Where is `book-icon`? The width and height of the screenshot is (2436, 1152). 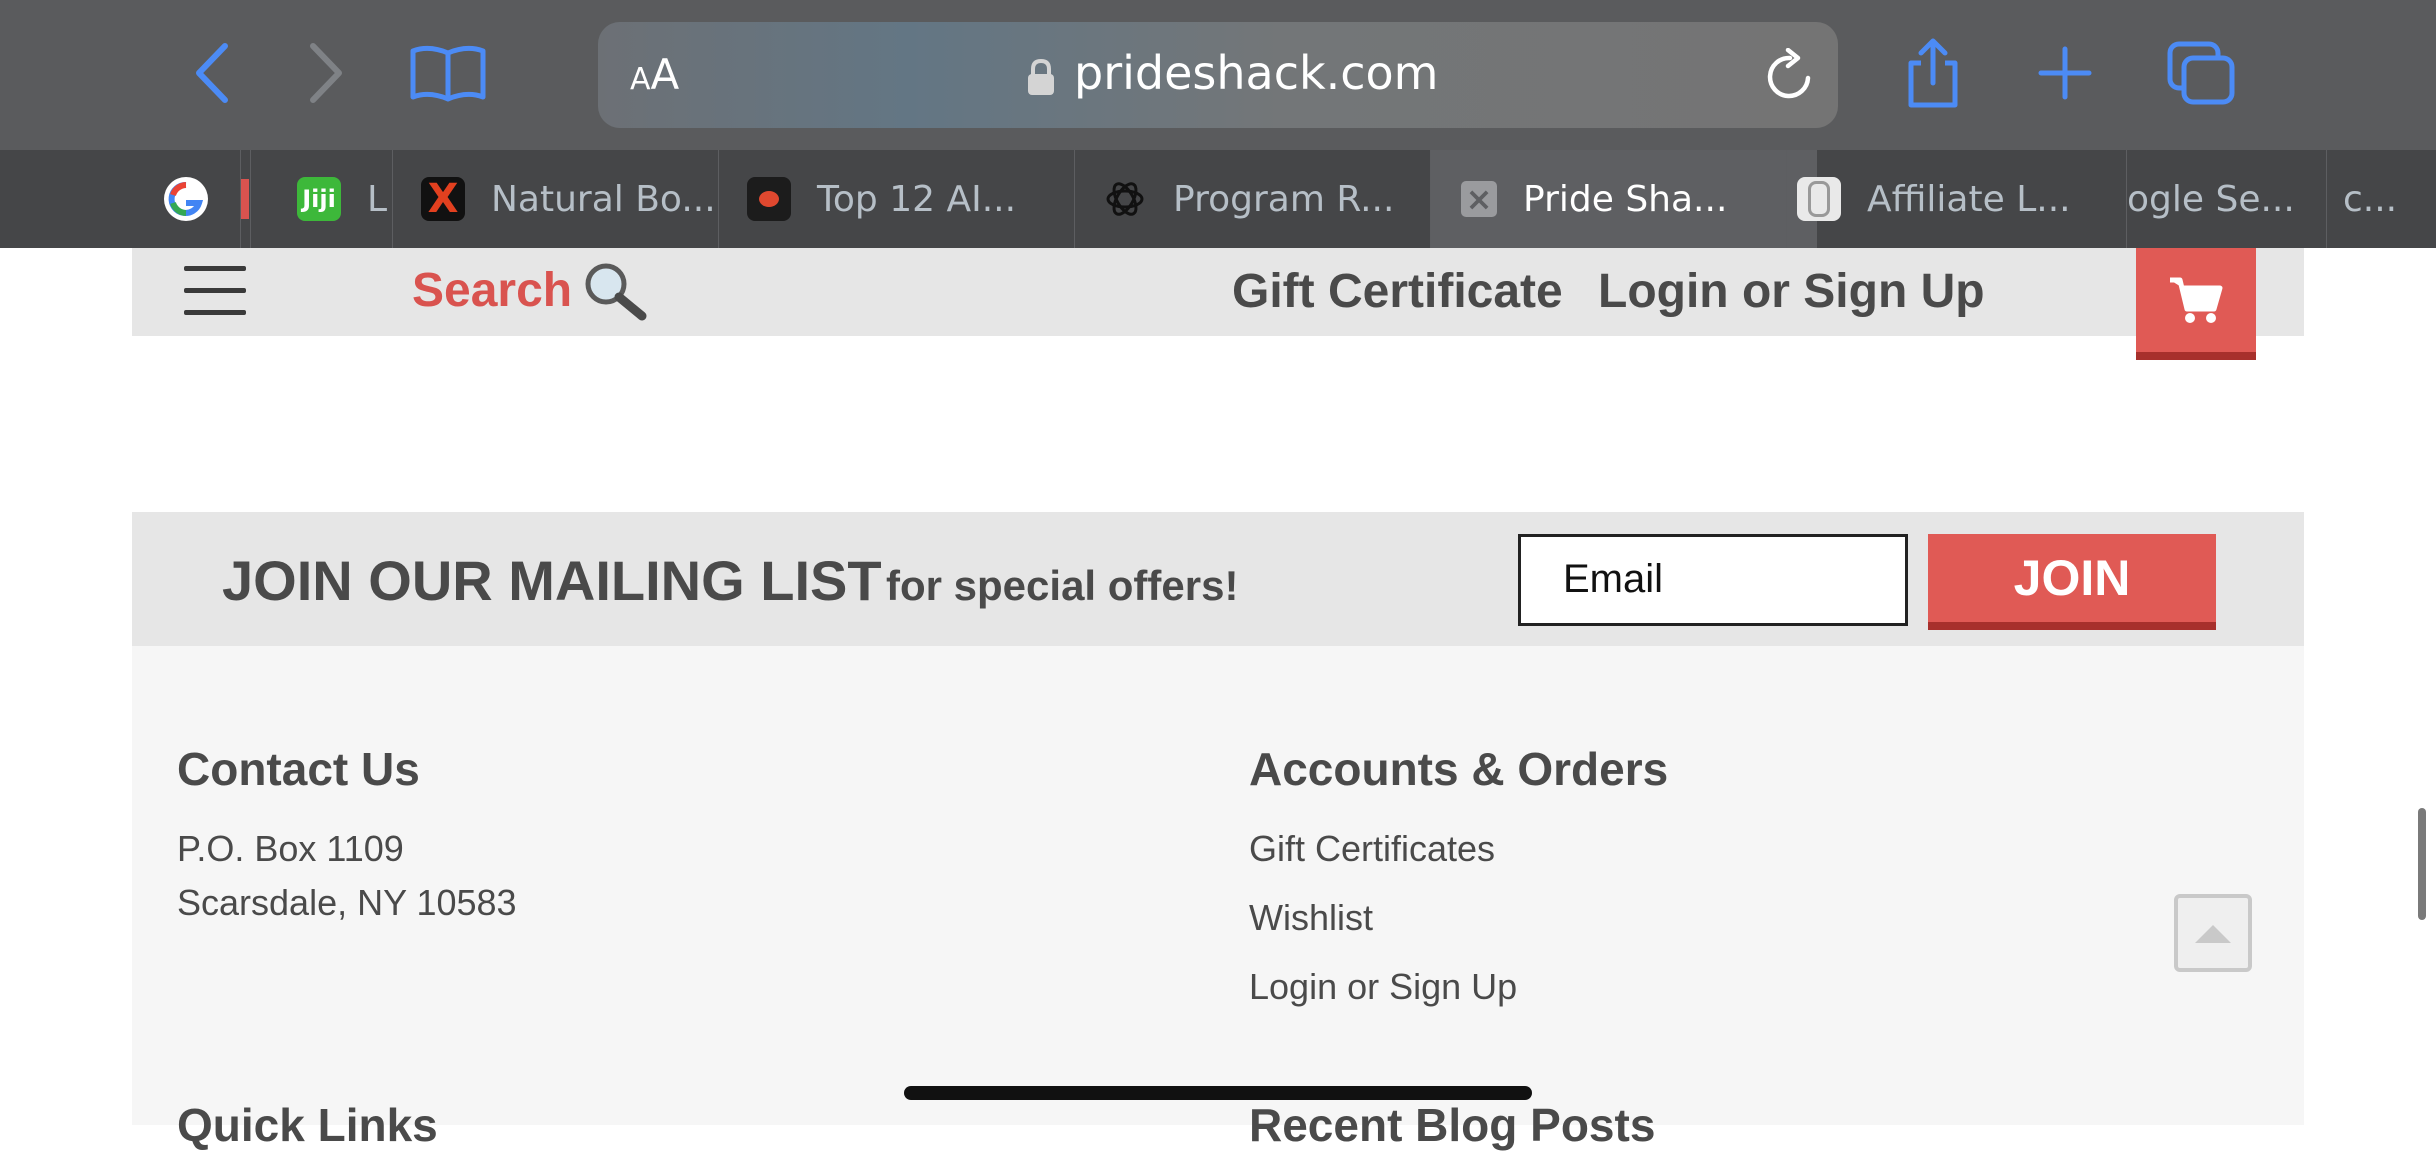 book-icon is located at coordinates (448, 73).